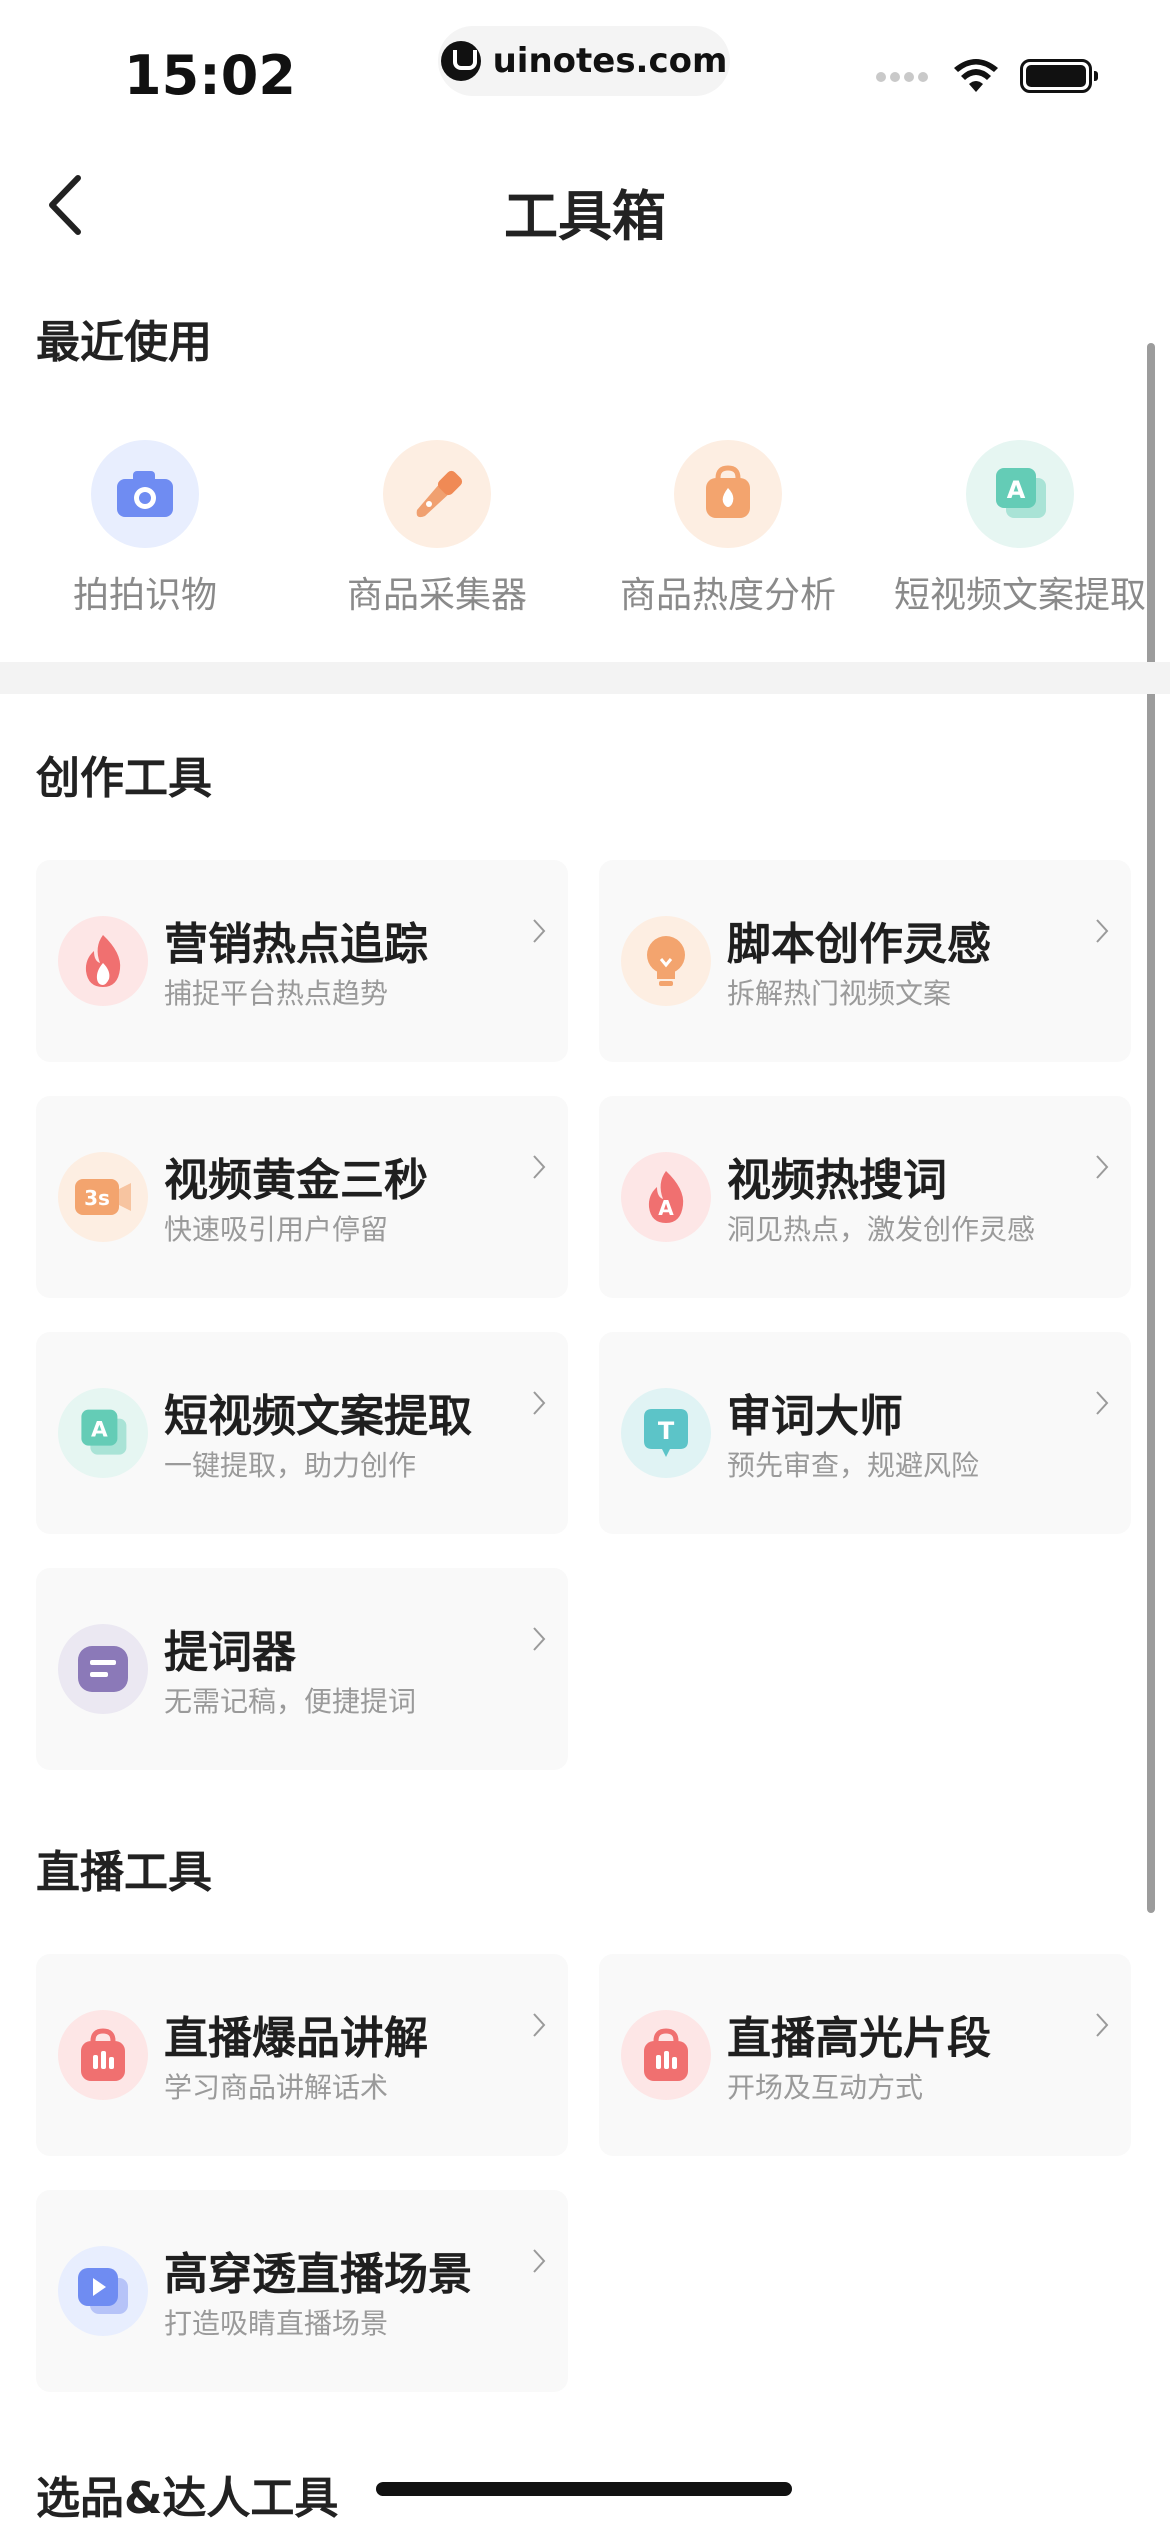  I want to click on recent-item-product-heat: 商品热度分析, so click(728, 529).